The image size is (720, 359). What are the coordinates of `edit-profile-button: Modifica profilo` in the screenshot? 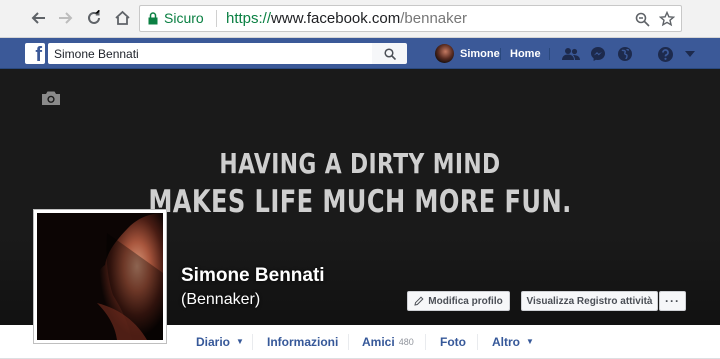 It's located at (458, 301).